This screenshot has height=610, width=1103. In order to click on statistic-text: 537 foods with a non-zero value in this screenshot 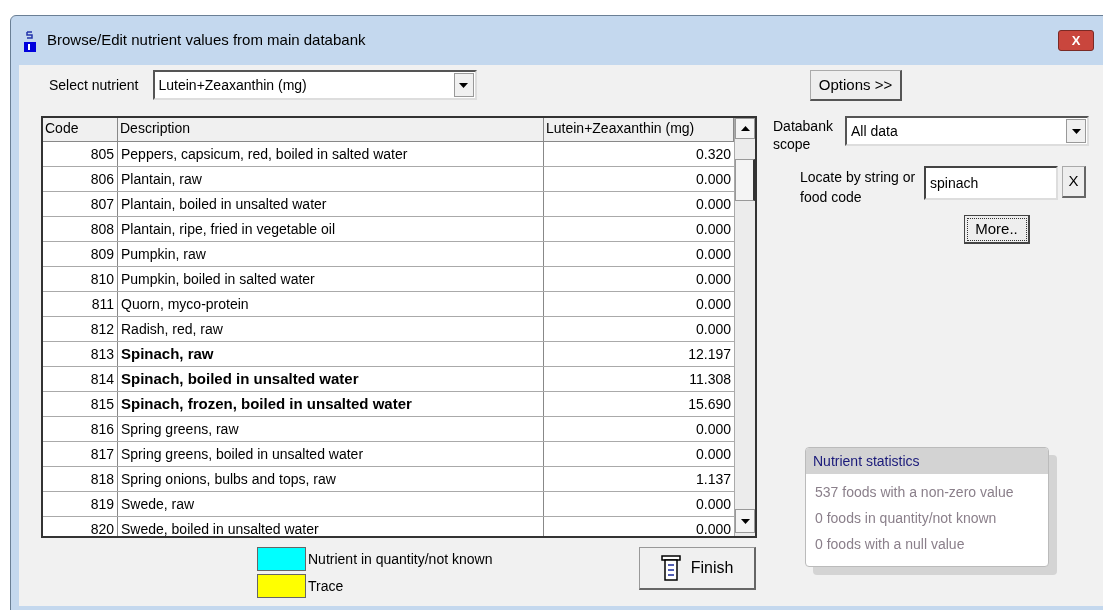, I will do `click(915, 492)`.